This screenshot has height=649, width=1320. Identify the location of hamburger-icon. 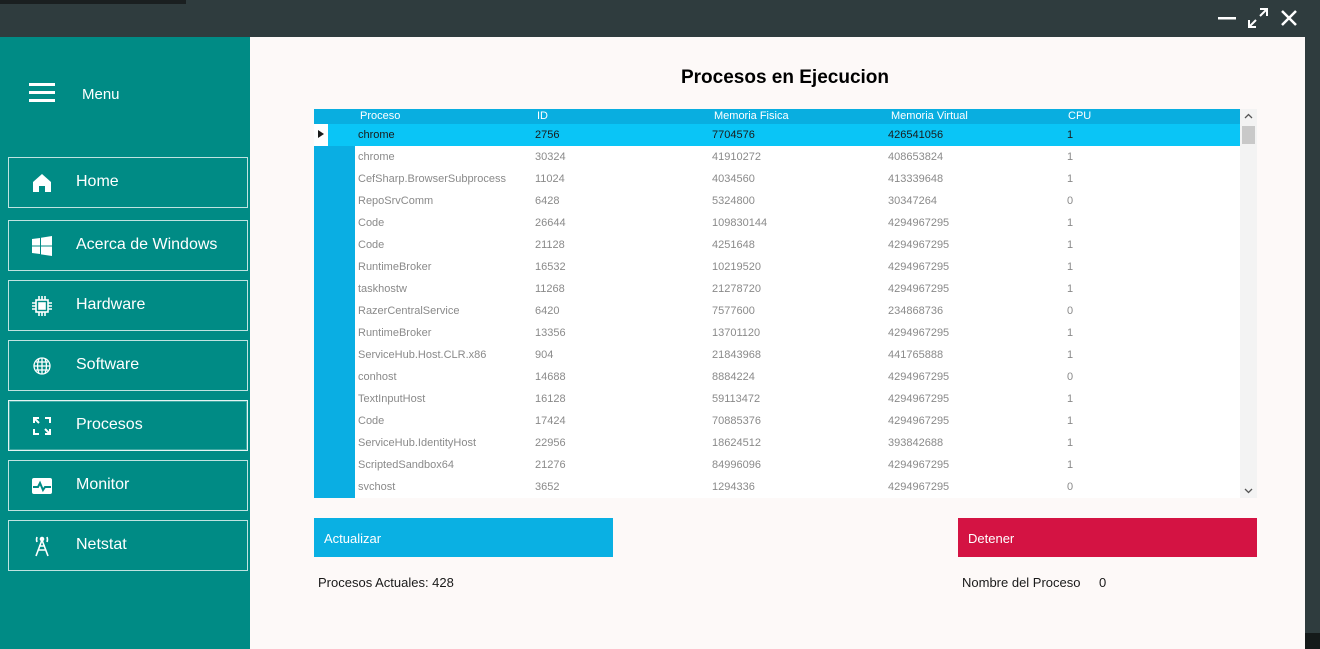
(42, 93).